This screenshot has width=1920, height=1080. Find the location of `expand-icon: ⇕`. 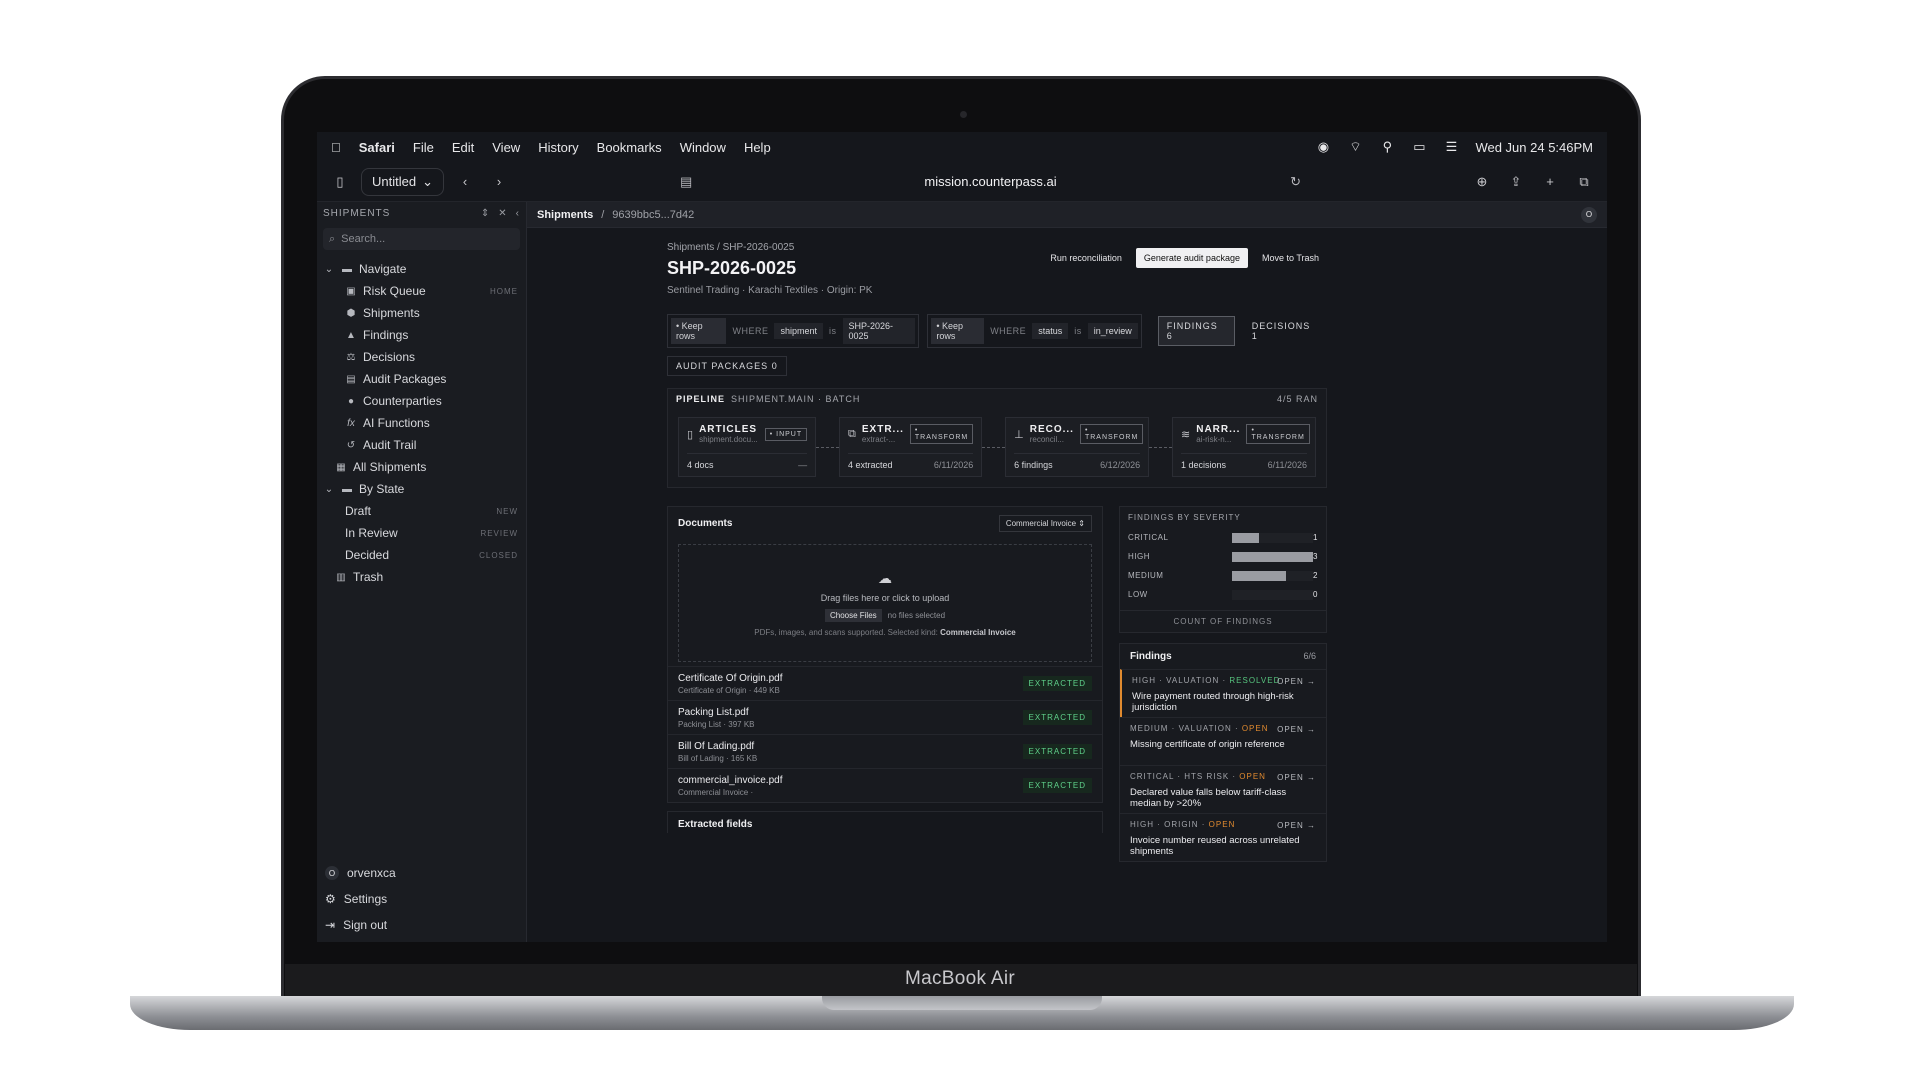

expand-icon: ⇕ is located at coordinates (485, 213).